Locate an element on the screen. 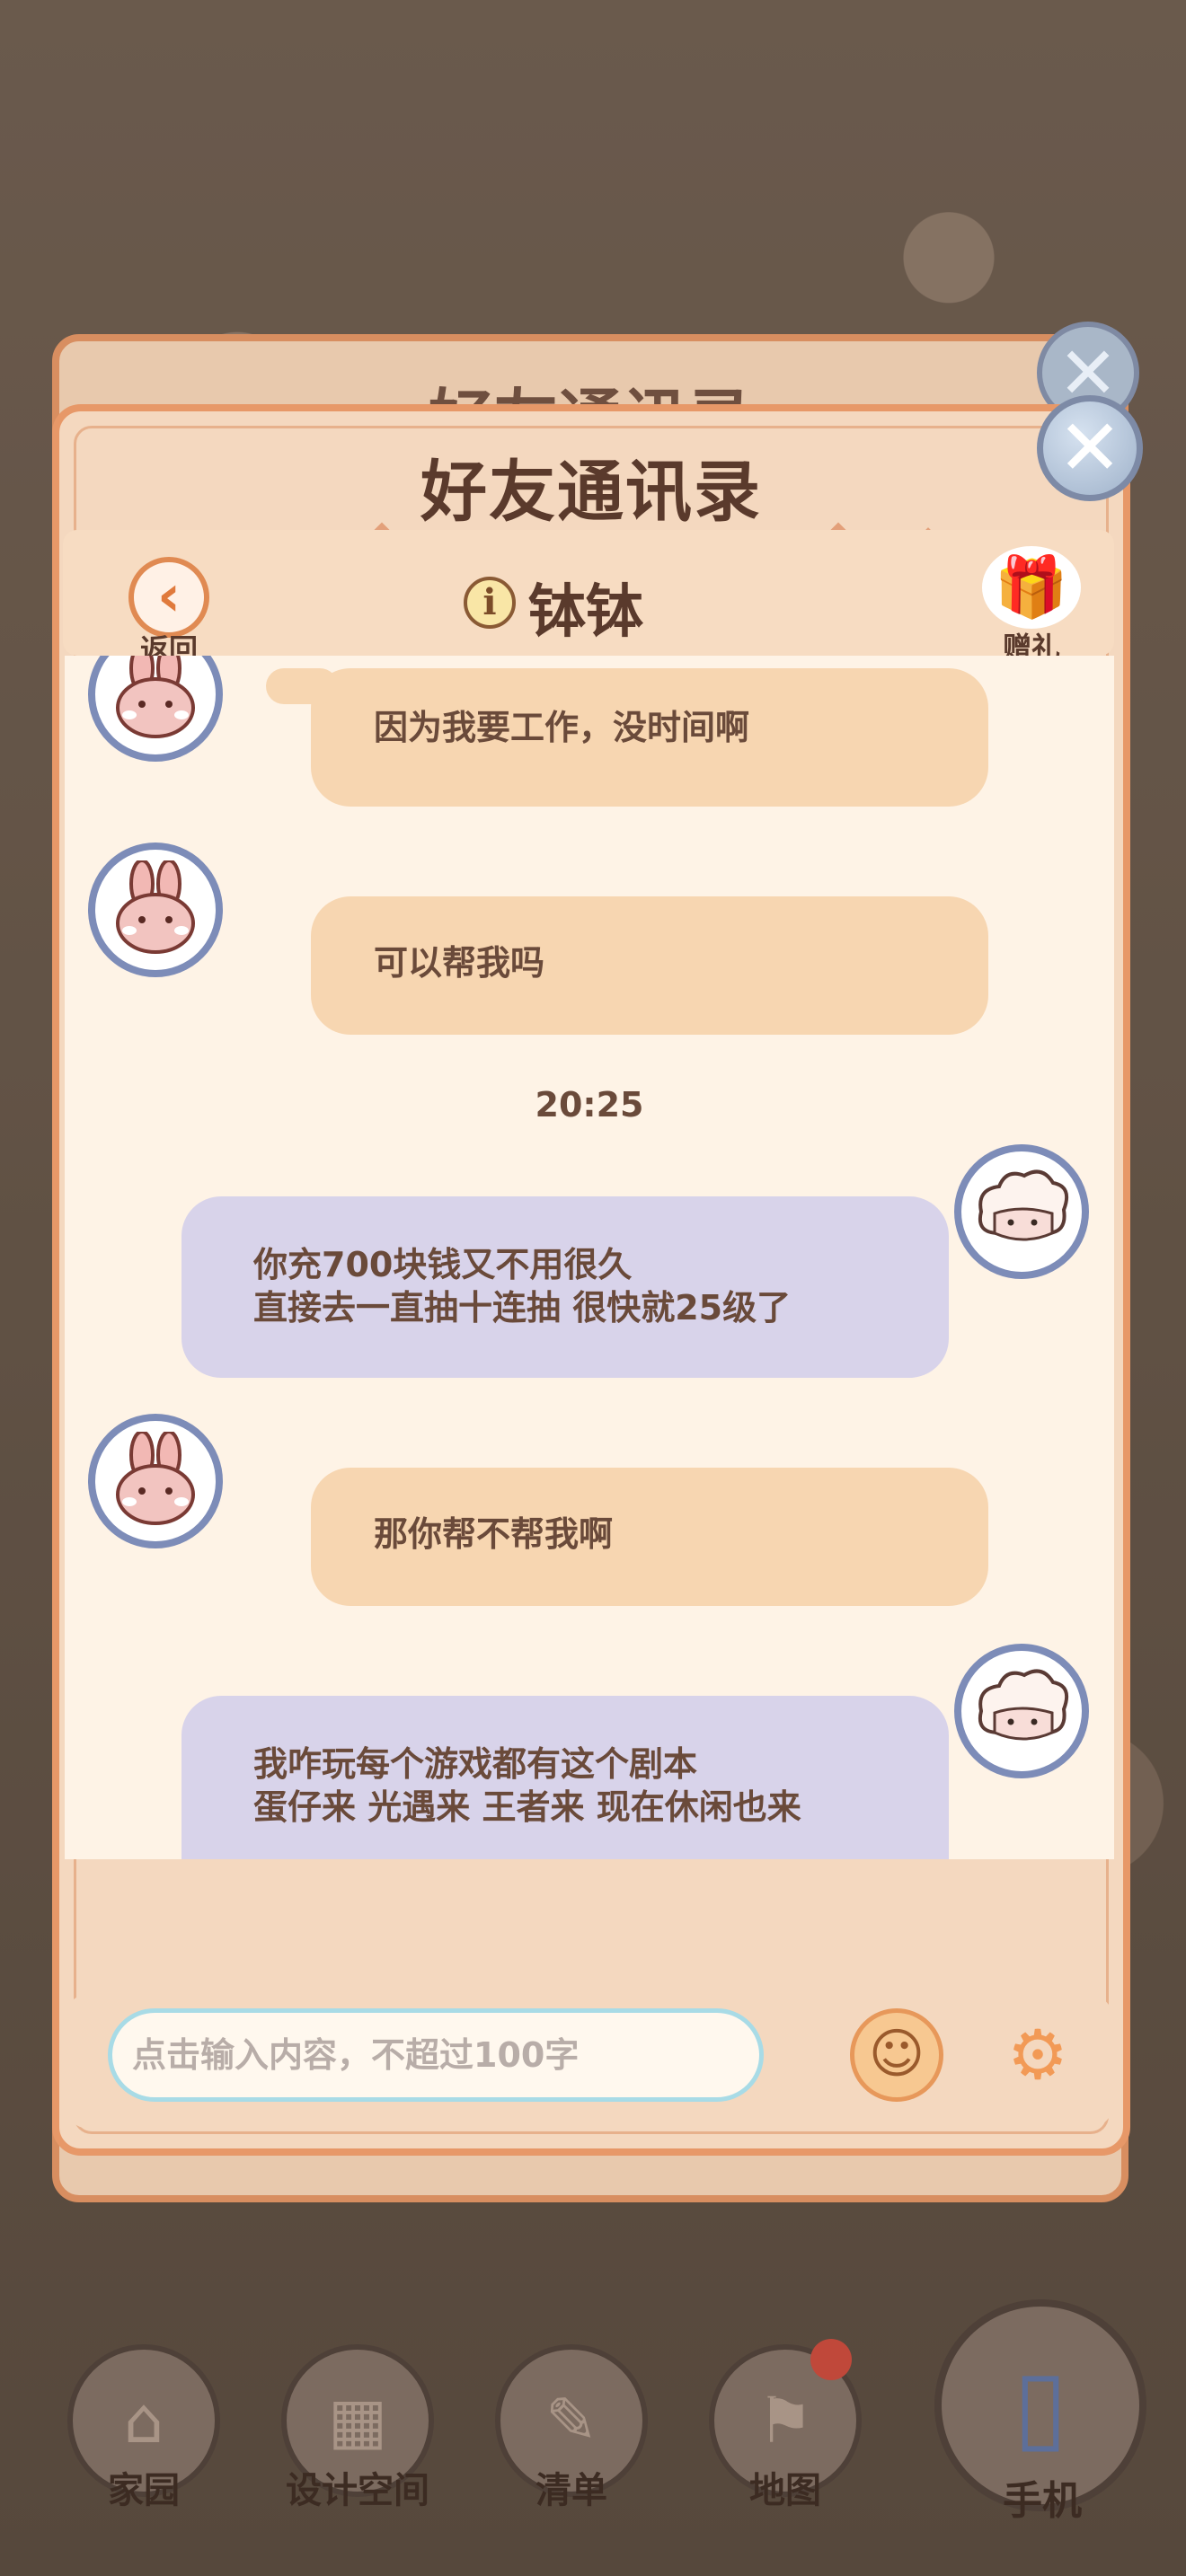  chevron-left-icon: ‹ is located at coordinates (168, 597).